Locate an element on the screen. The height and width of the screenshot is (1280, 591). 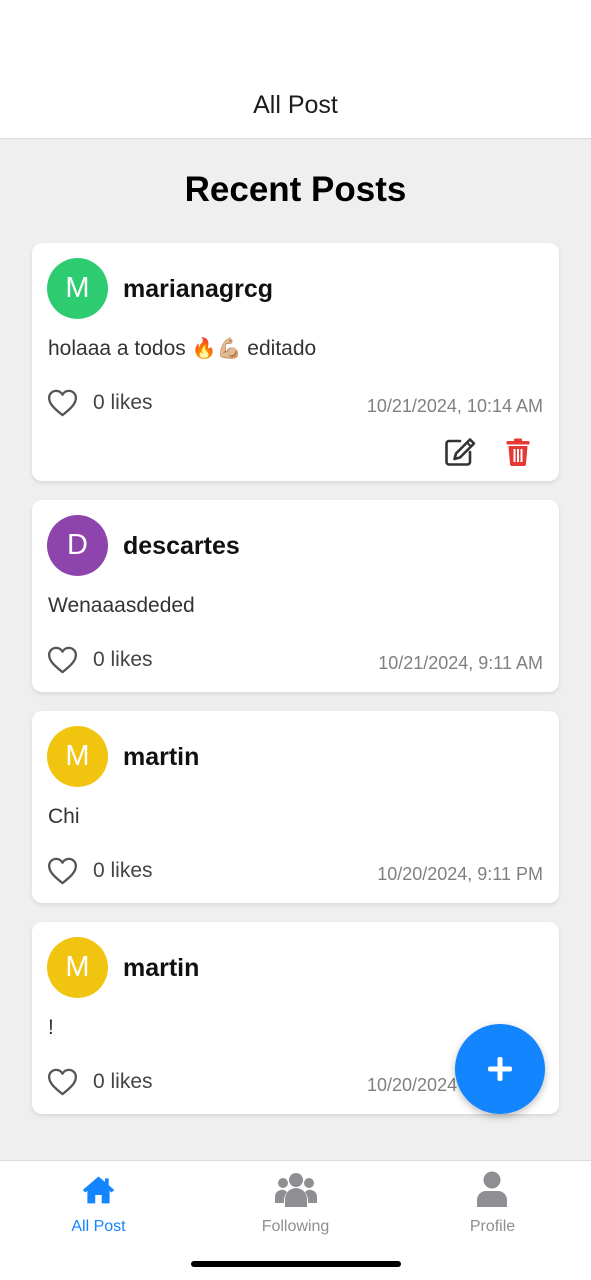
section-title: Recent Posts is located at coordinates (295, 189).